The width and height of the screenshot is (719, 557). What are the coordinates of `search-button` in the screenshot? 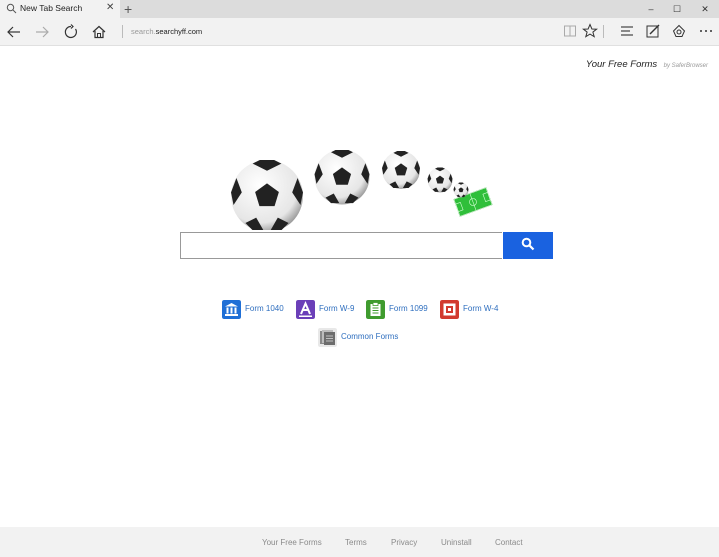 It's located at (528, 245).